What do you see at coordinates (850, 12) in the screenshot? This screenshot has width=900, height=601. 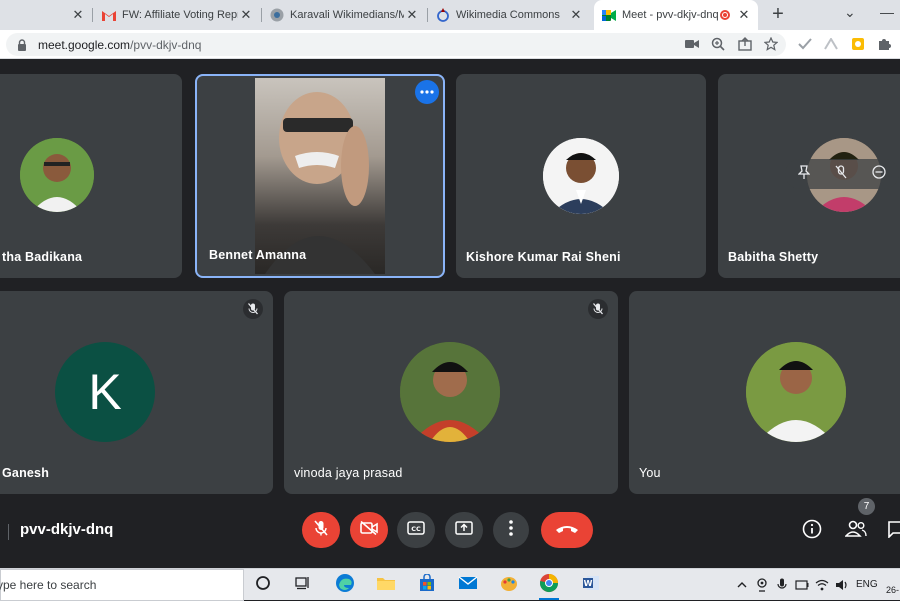 I see `chevron-down-icon: ⌄` at bounding box center [850, 12].